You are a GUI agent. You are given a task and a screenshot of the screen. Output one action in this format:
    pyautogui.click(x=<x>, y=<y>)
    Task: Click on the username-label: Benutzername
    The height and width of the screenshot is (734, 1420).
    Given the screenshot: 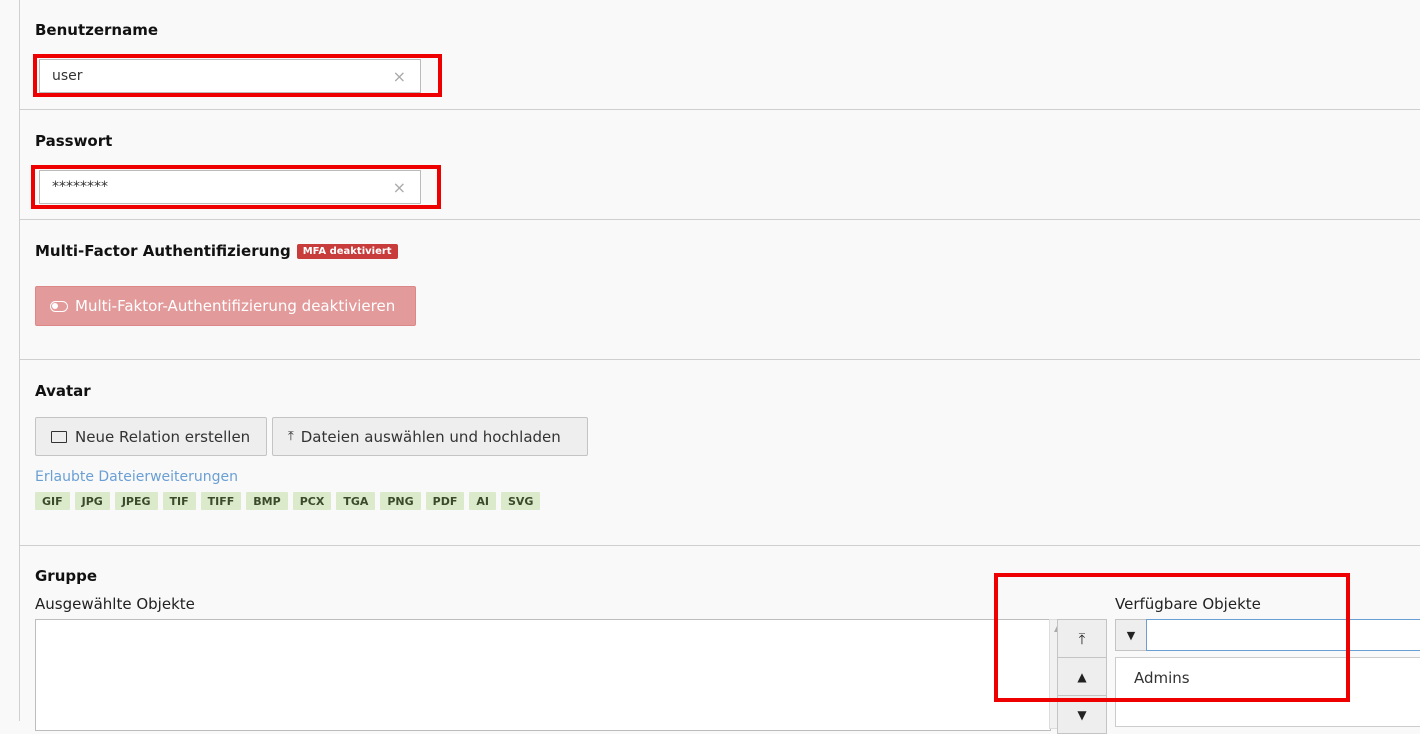 What is the action you would take?
    pyautogui.click(x=97, y=30)
    